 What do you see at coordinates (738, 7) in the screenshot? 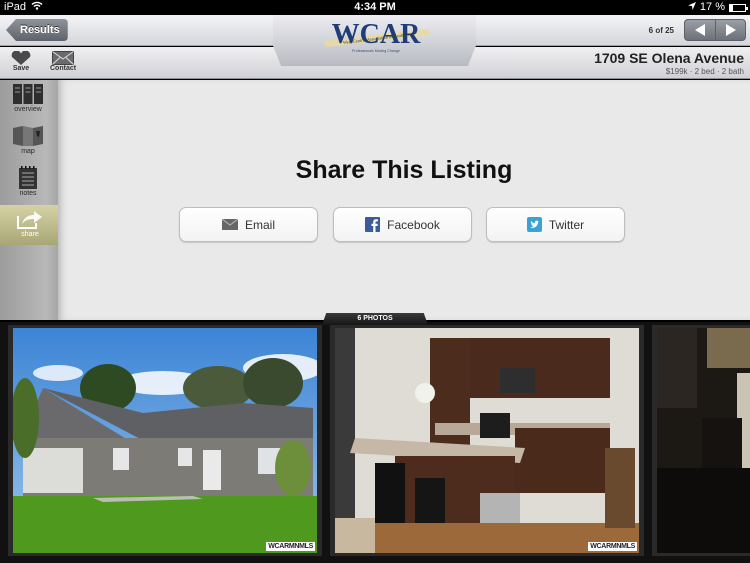
I see `battery-icon` at bounding box center [738, 7].